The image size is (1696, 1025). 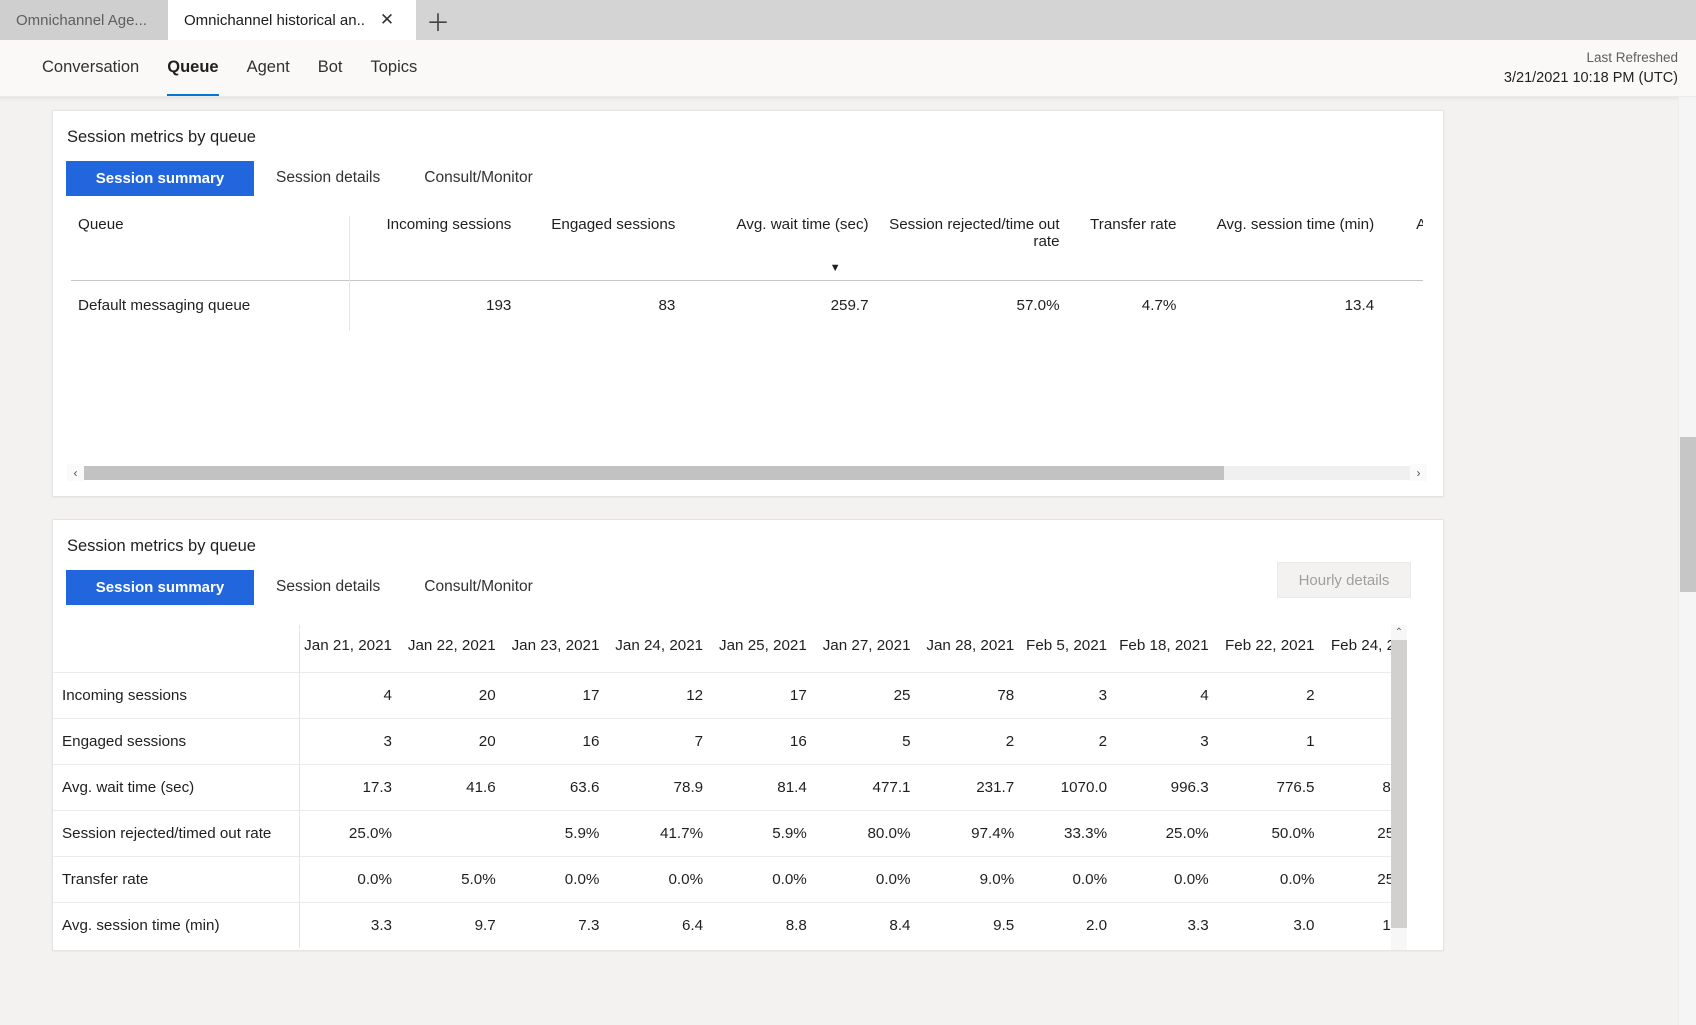 What do you see at coordinates (1590, 77) in the screenshot?
I see `last-refreshed-time: 3/21/2021 10:18 PM (UTC)` at bounding box center [1590, 77].